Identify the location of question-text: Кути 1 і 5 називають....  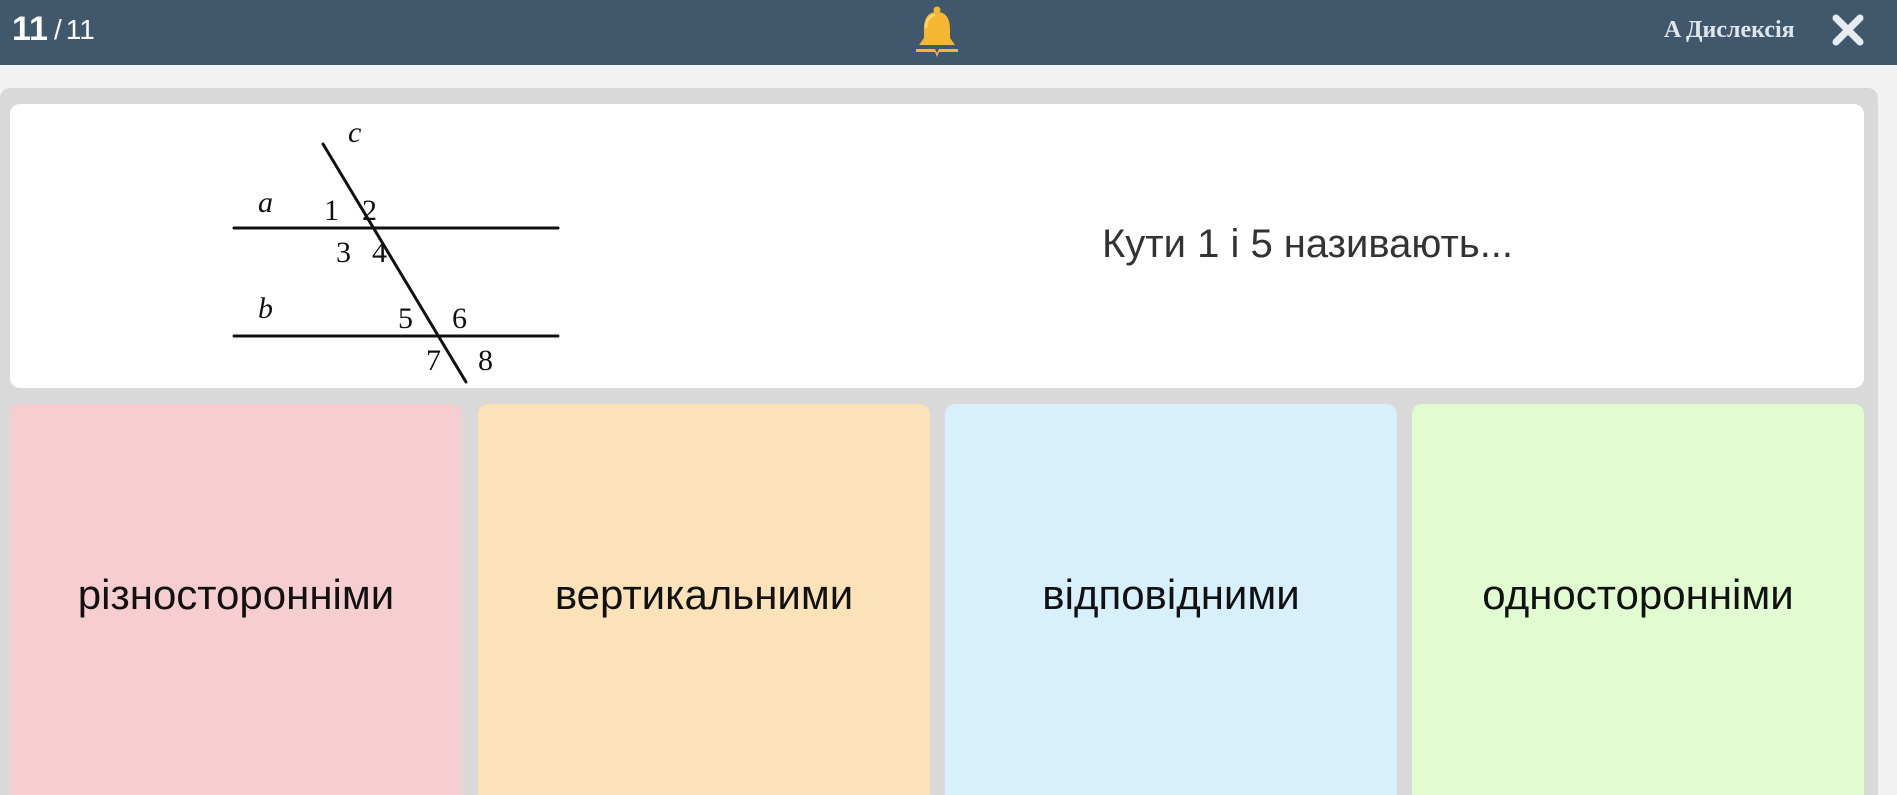
(1308, 244).